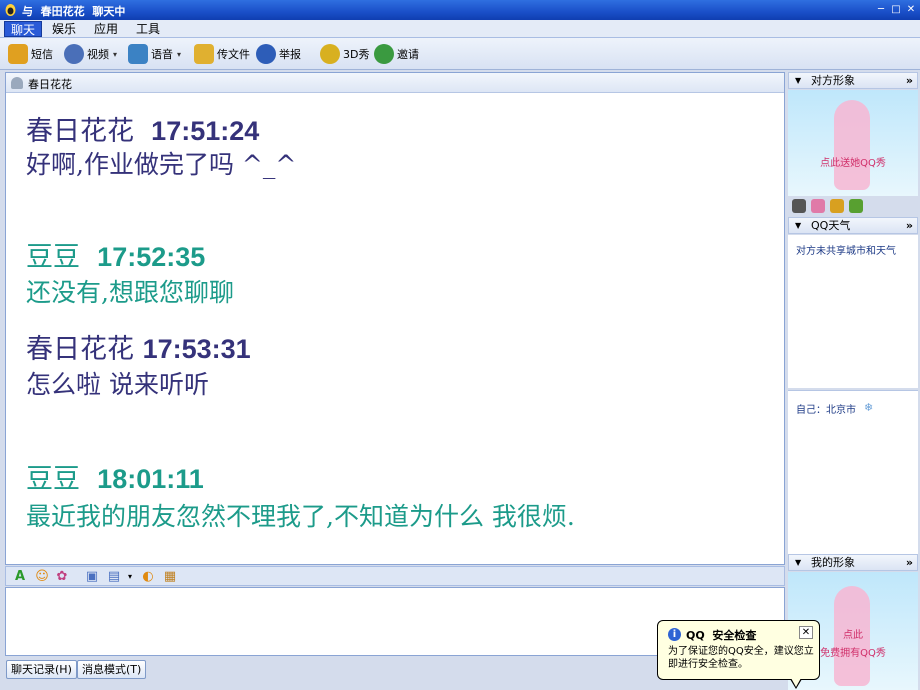 Image resolution: width=920 pixels, height=690 pixels. I want to click on peer-weather-text: 对方未共享城市和天气, so click(846, 251).